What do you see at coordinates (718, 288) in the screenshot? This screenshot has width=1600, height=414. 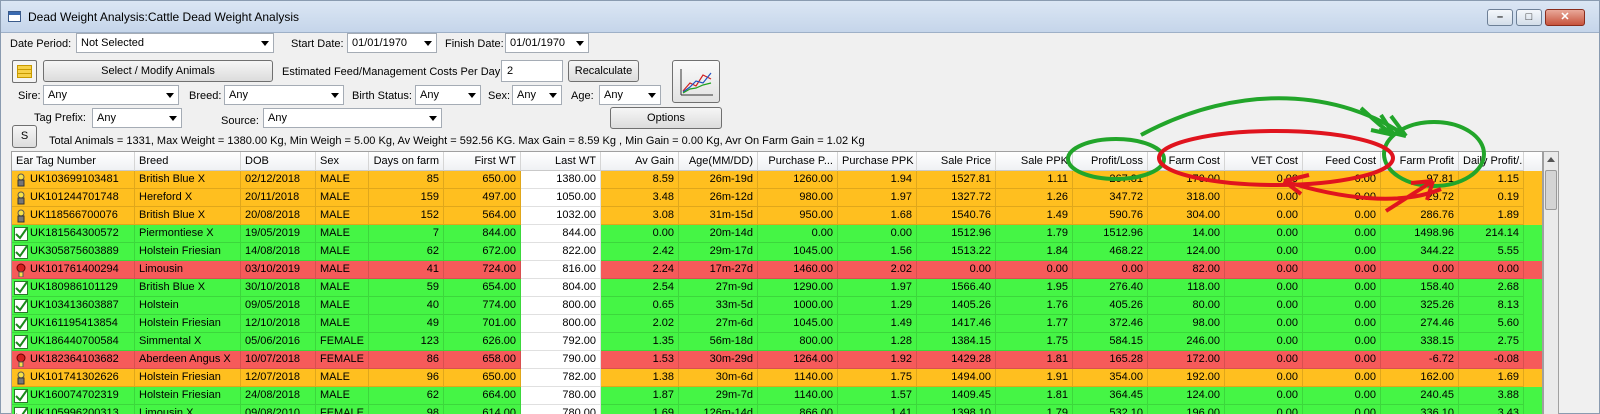 I see `cell-age-mm-dd: 27m-9d` at bounding box center [718, 288].